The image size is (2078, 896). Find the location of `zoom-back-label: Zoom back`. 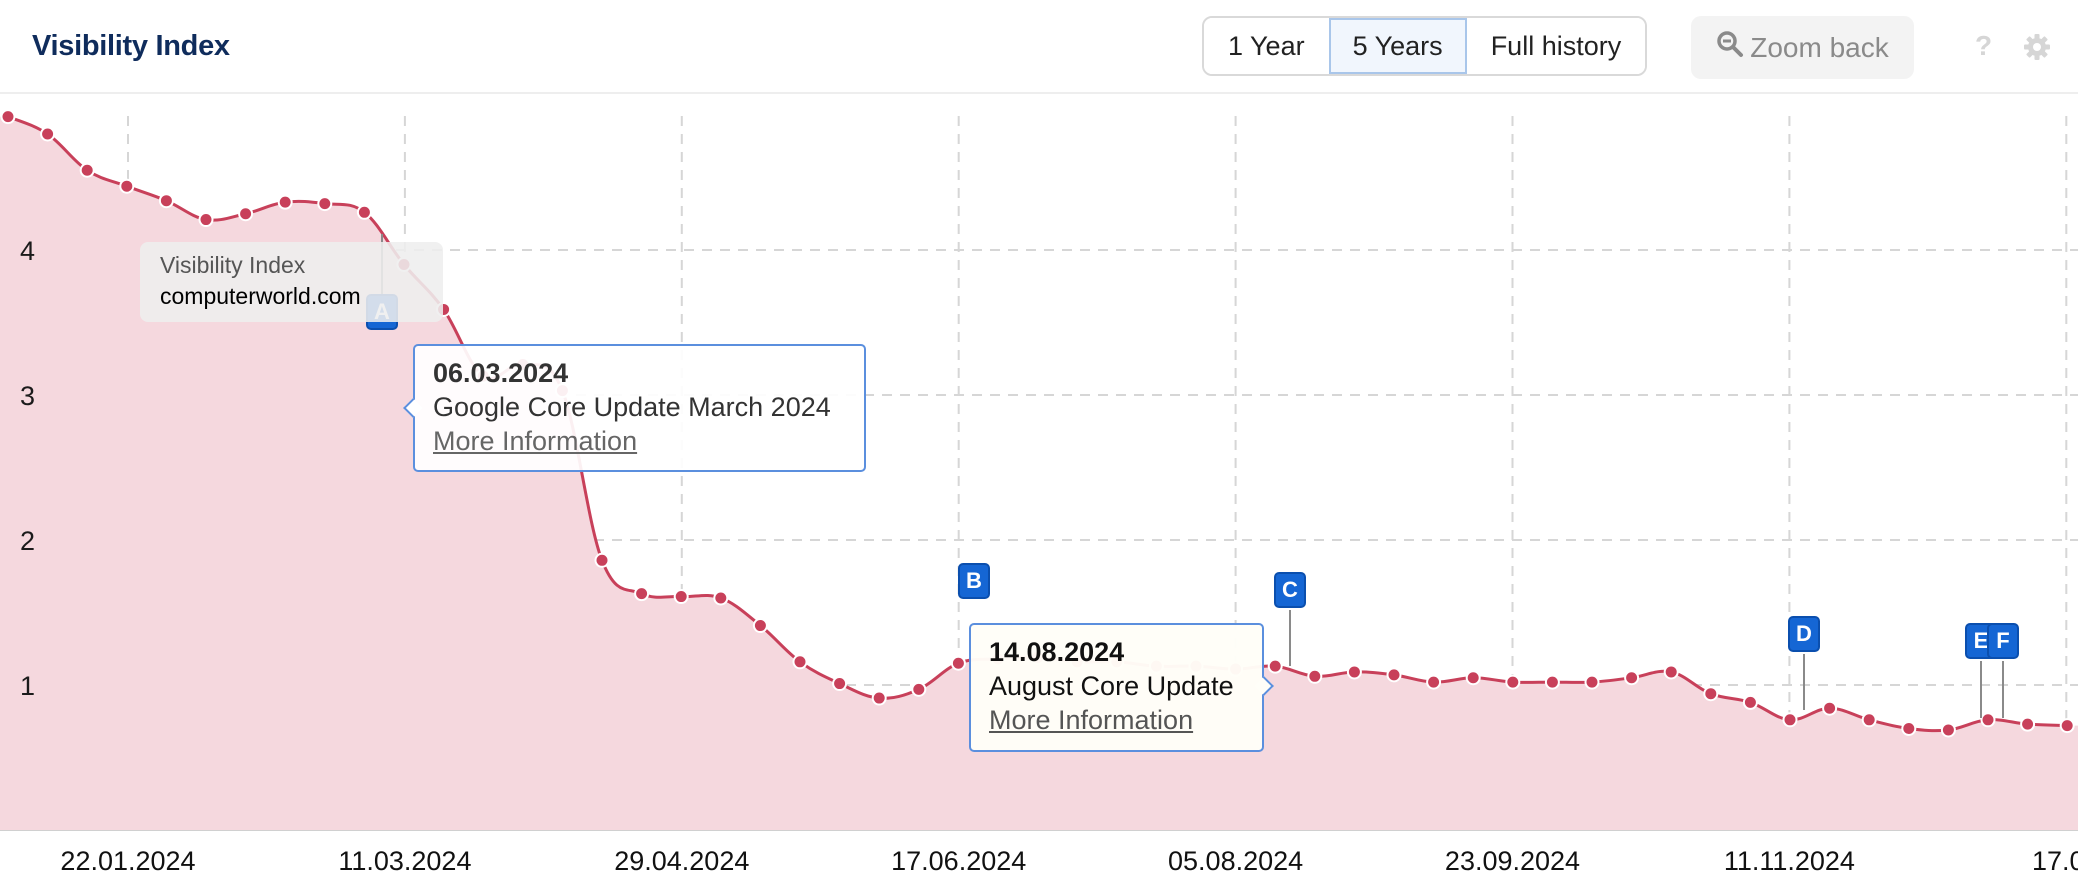

zoom-back-label: Zoom back is located at coordinates (1819, 47).